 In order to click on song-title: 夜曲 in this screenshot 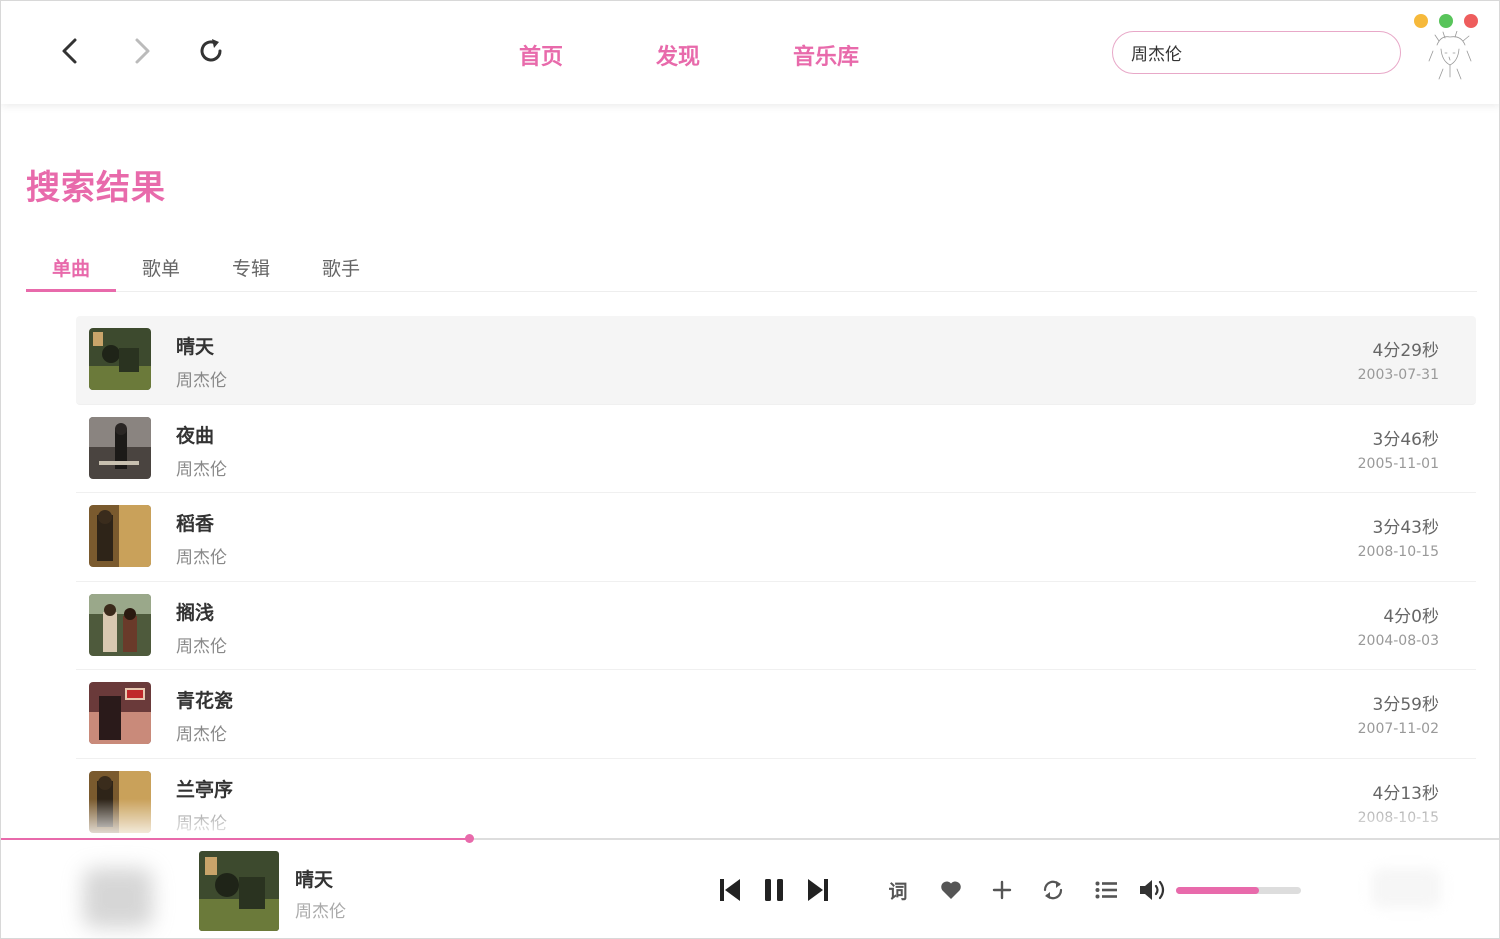, I will do `click(195, 435)`.